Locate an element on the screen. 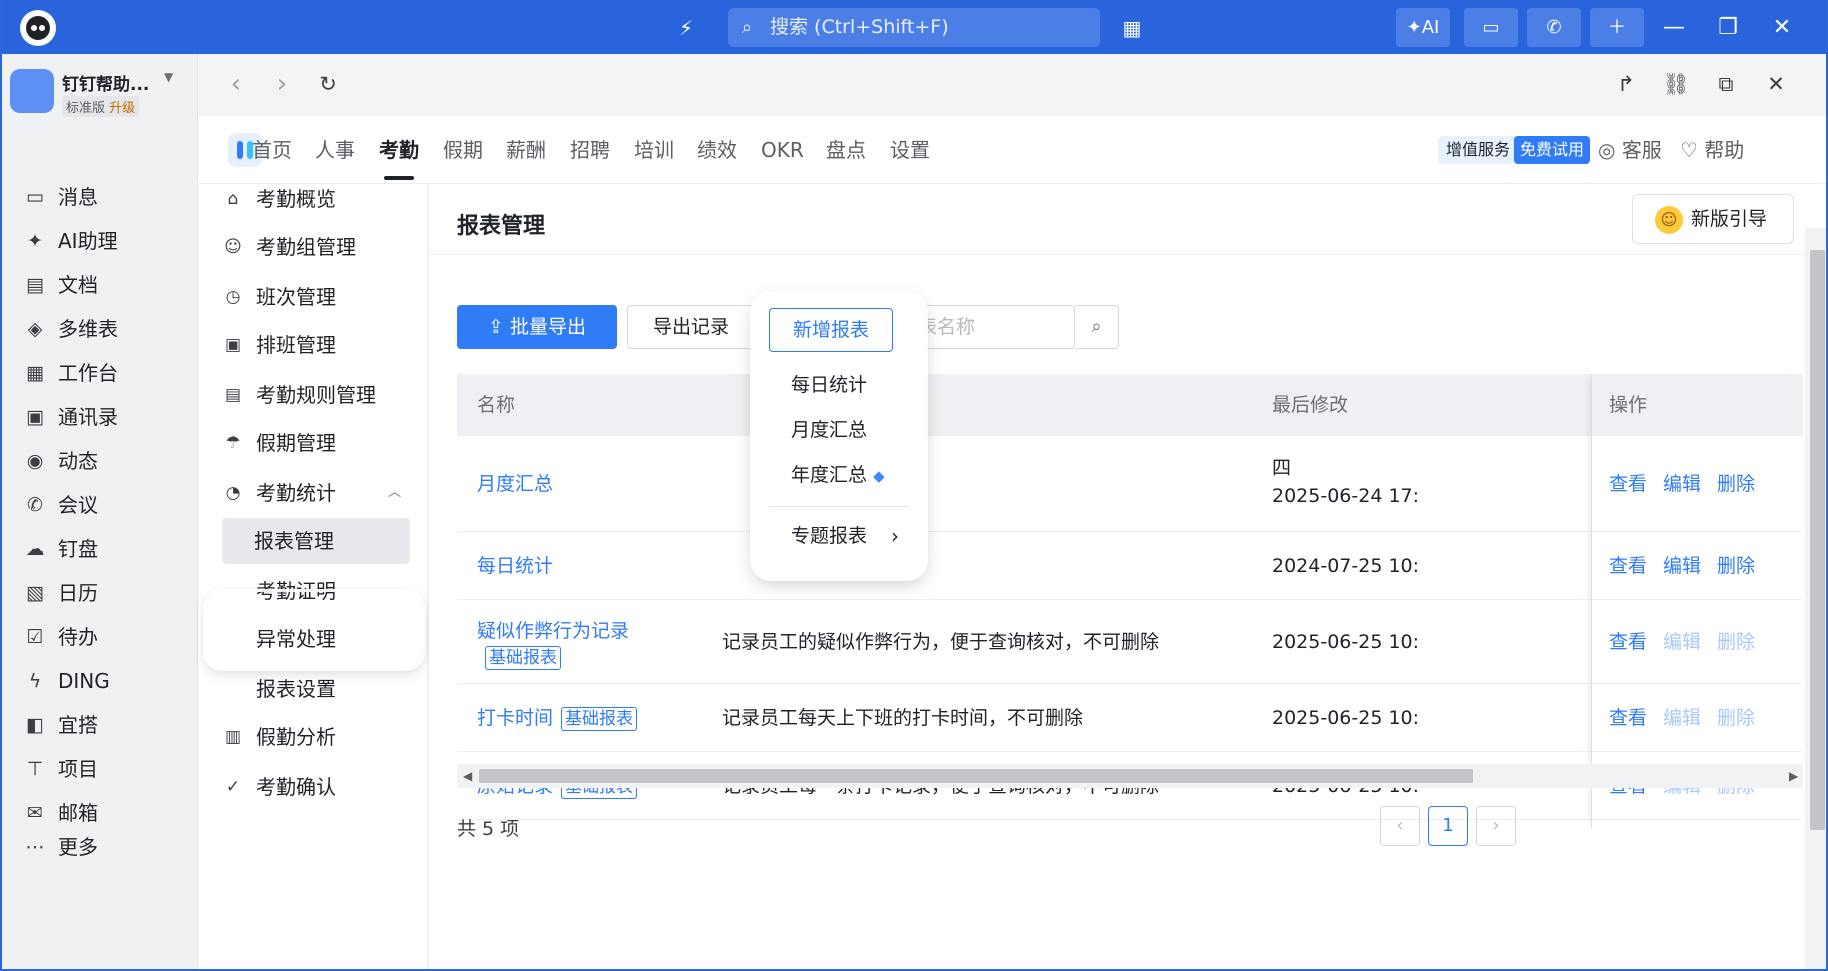 This screenshot has width=1828, height=971. tab-8: OKR is located at coordinates (782, 150).